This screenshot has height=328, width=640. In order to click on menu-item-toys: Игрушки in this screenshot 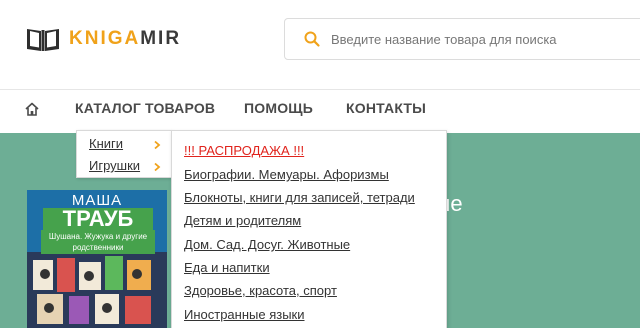, I will do `click(114, 165)`.